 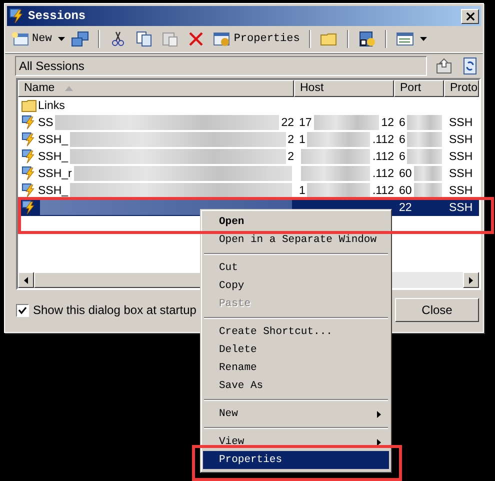 What do you see at coordinates (405, 208) in the screenshot?
I see `port-text: 22` at bounding box center [405, 208].